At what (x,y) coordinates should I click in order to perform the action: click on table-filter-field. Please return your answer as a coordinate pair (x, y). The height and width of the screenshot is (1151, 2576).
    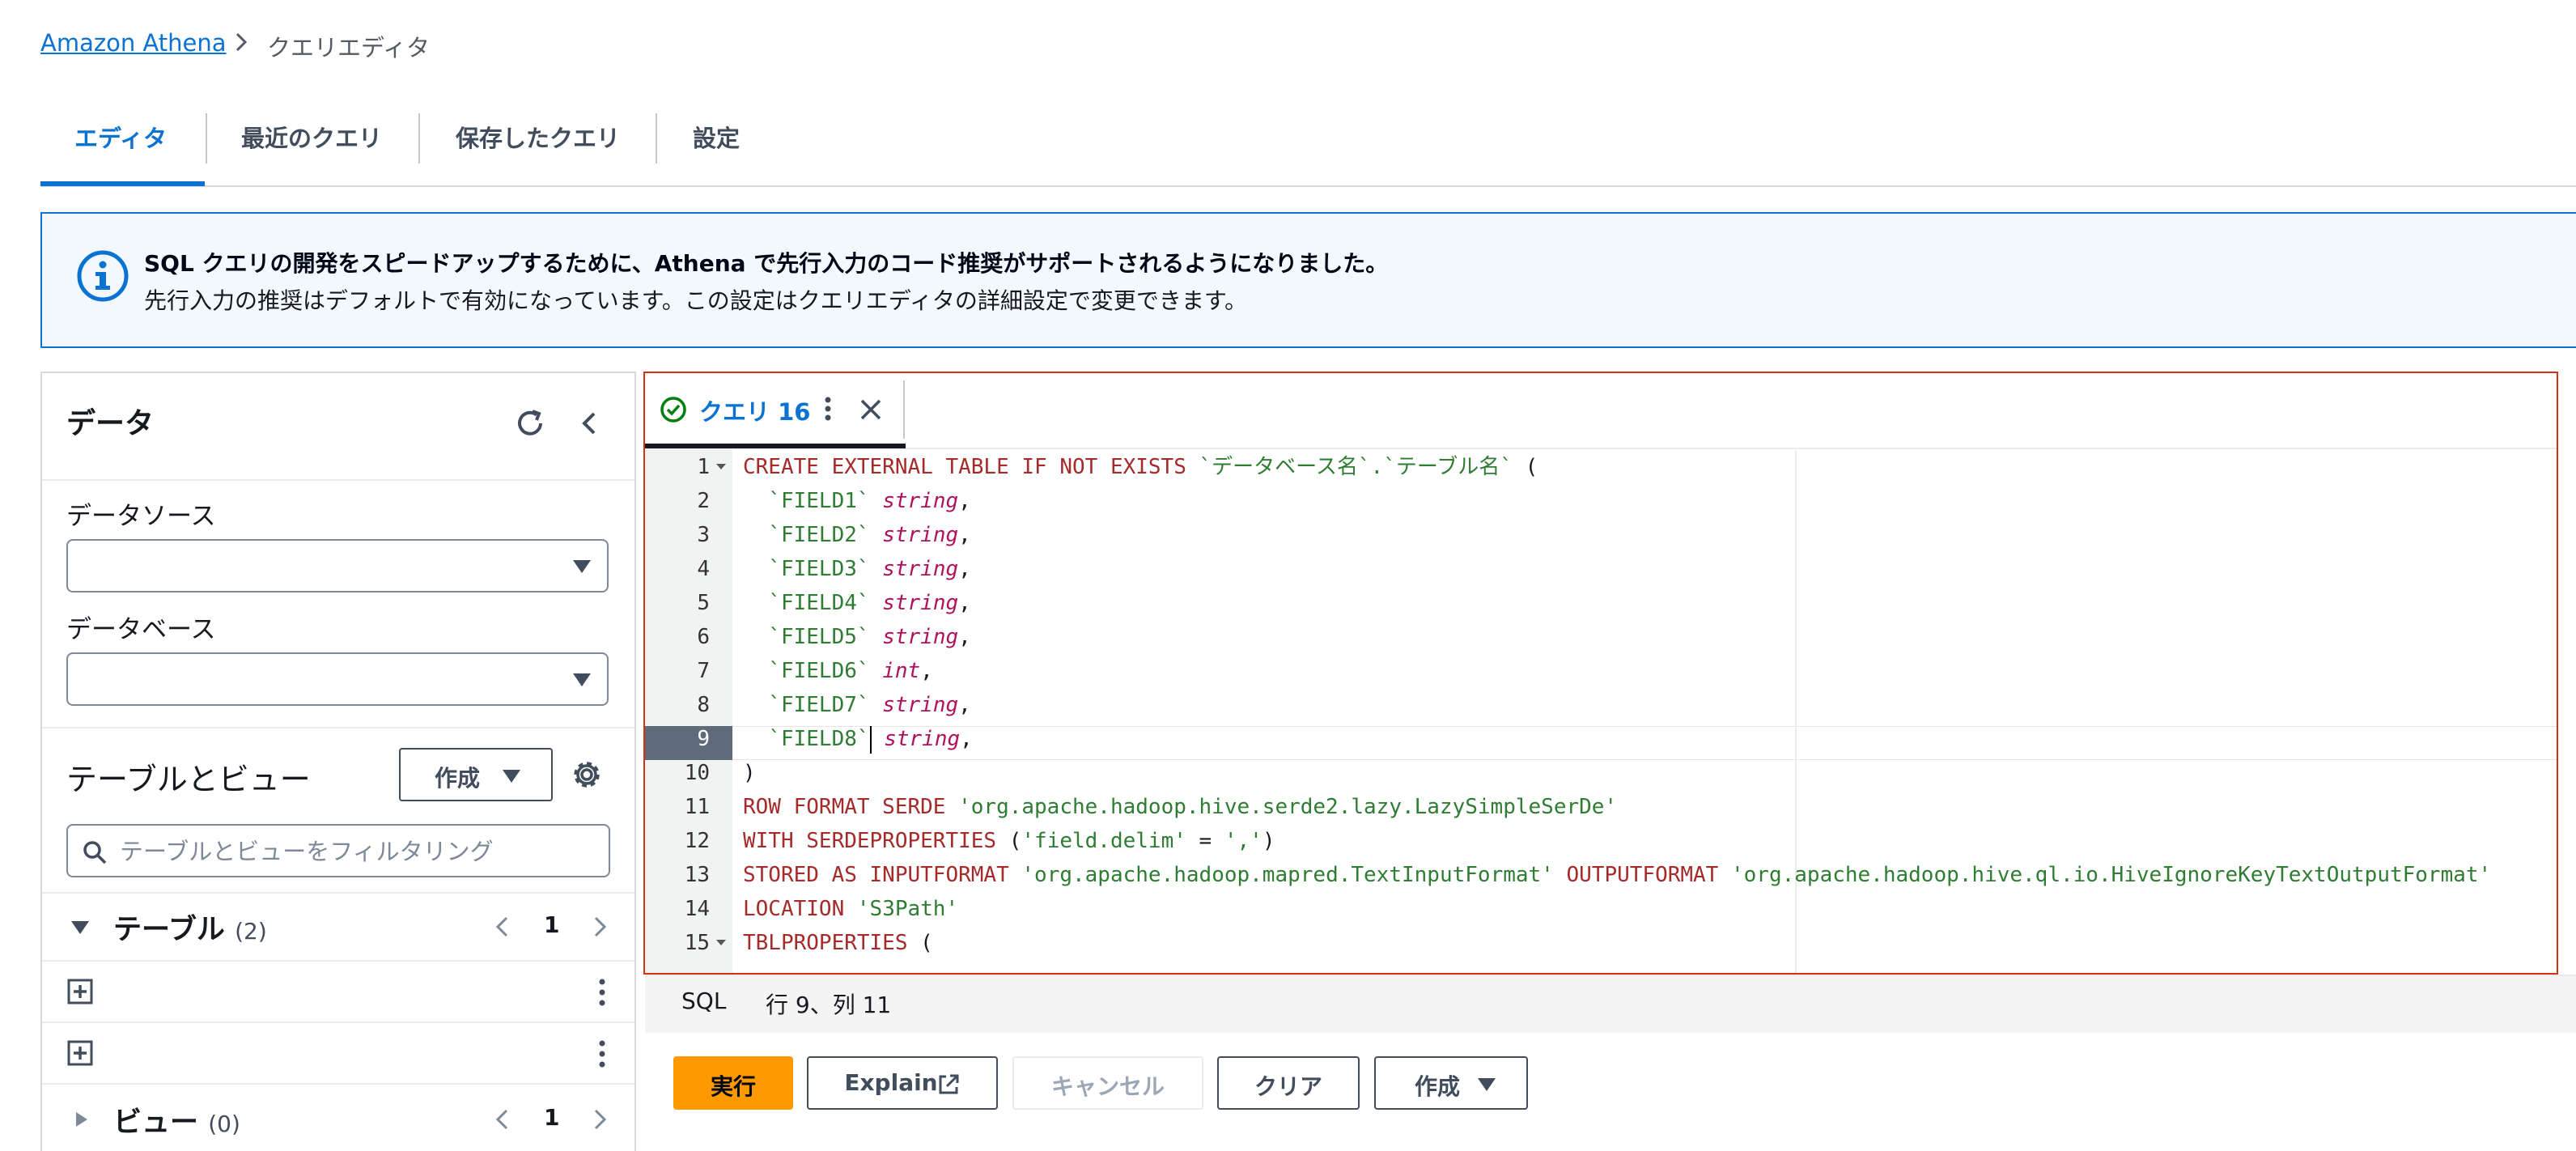
    Looking at the image, I should click on (338, 850).